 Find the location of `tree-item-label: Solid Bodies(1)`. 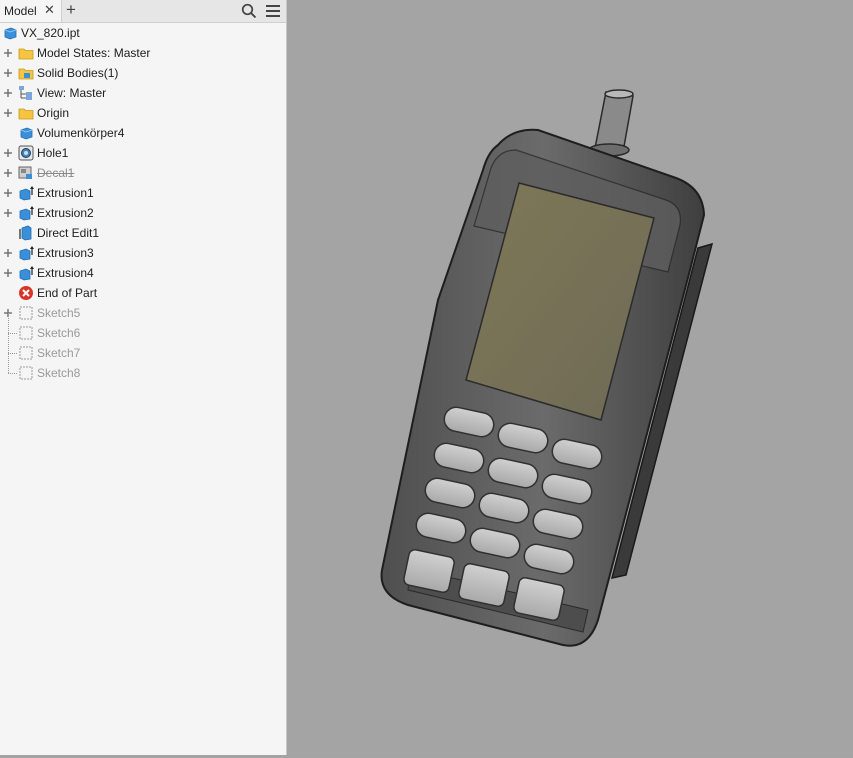

tree-item-label: Solid Bodies(1) is located at coordinates (78, 73).